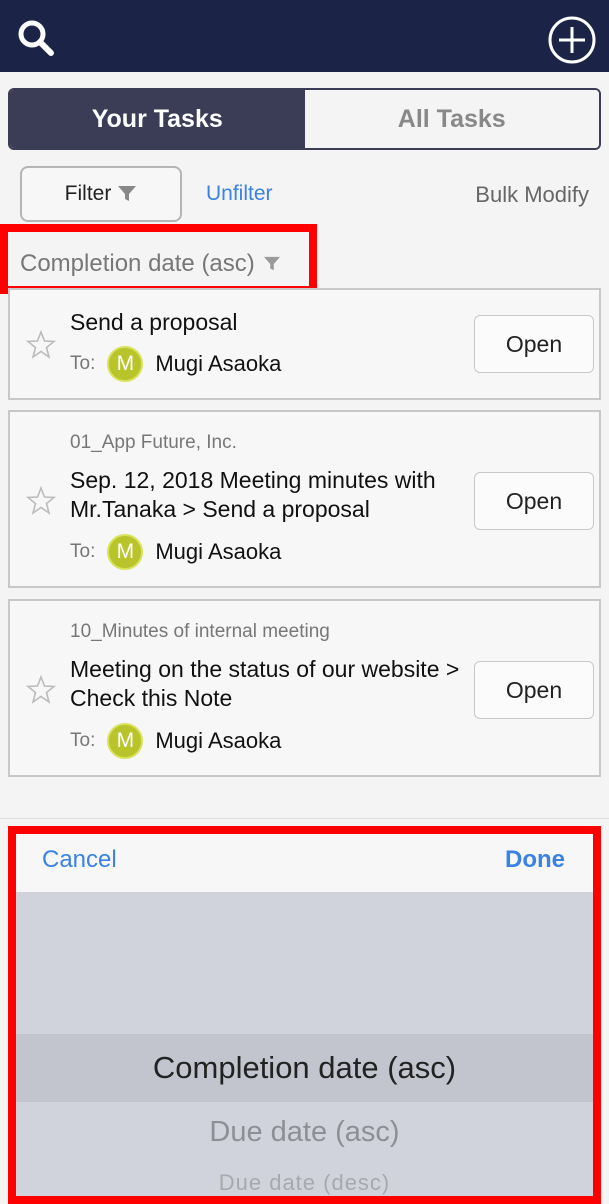  I want to click on task-title: Send a proposal, so click(154, 322).